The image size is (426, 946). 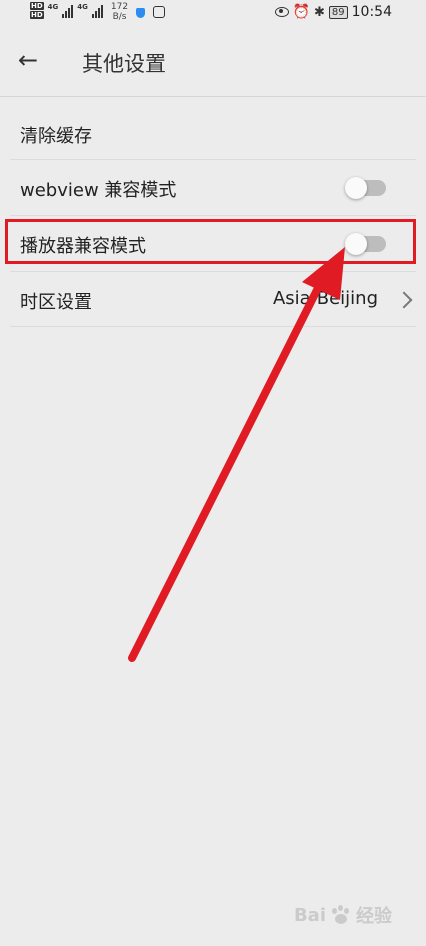 I want to click on watermark-text: Bai, so click(x=309, y=915).